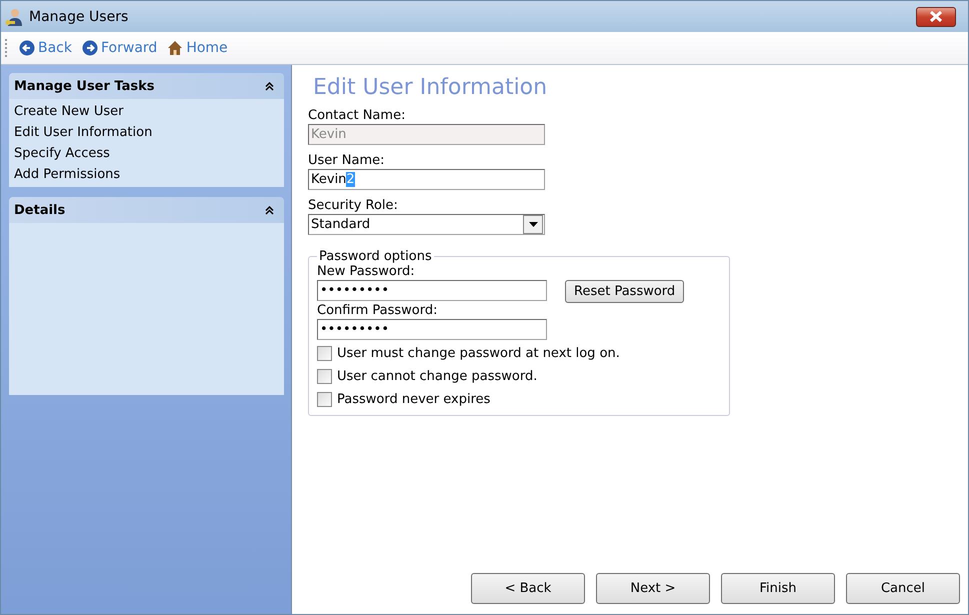 Image resolution: width=969 pixels, height=615 pixels. I want to click on task-link: Edit User Information, so click(146, 132).